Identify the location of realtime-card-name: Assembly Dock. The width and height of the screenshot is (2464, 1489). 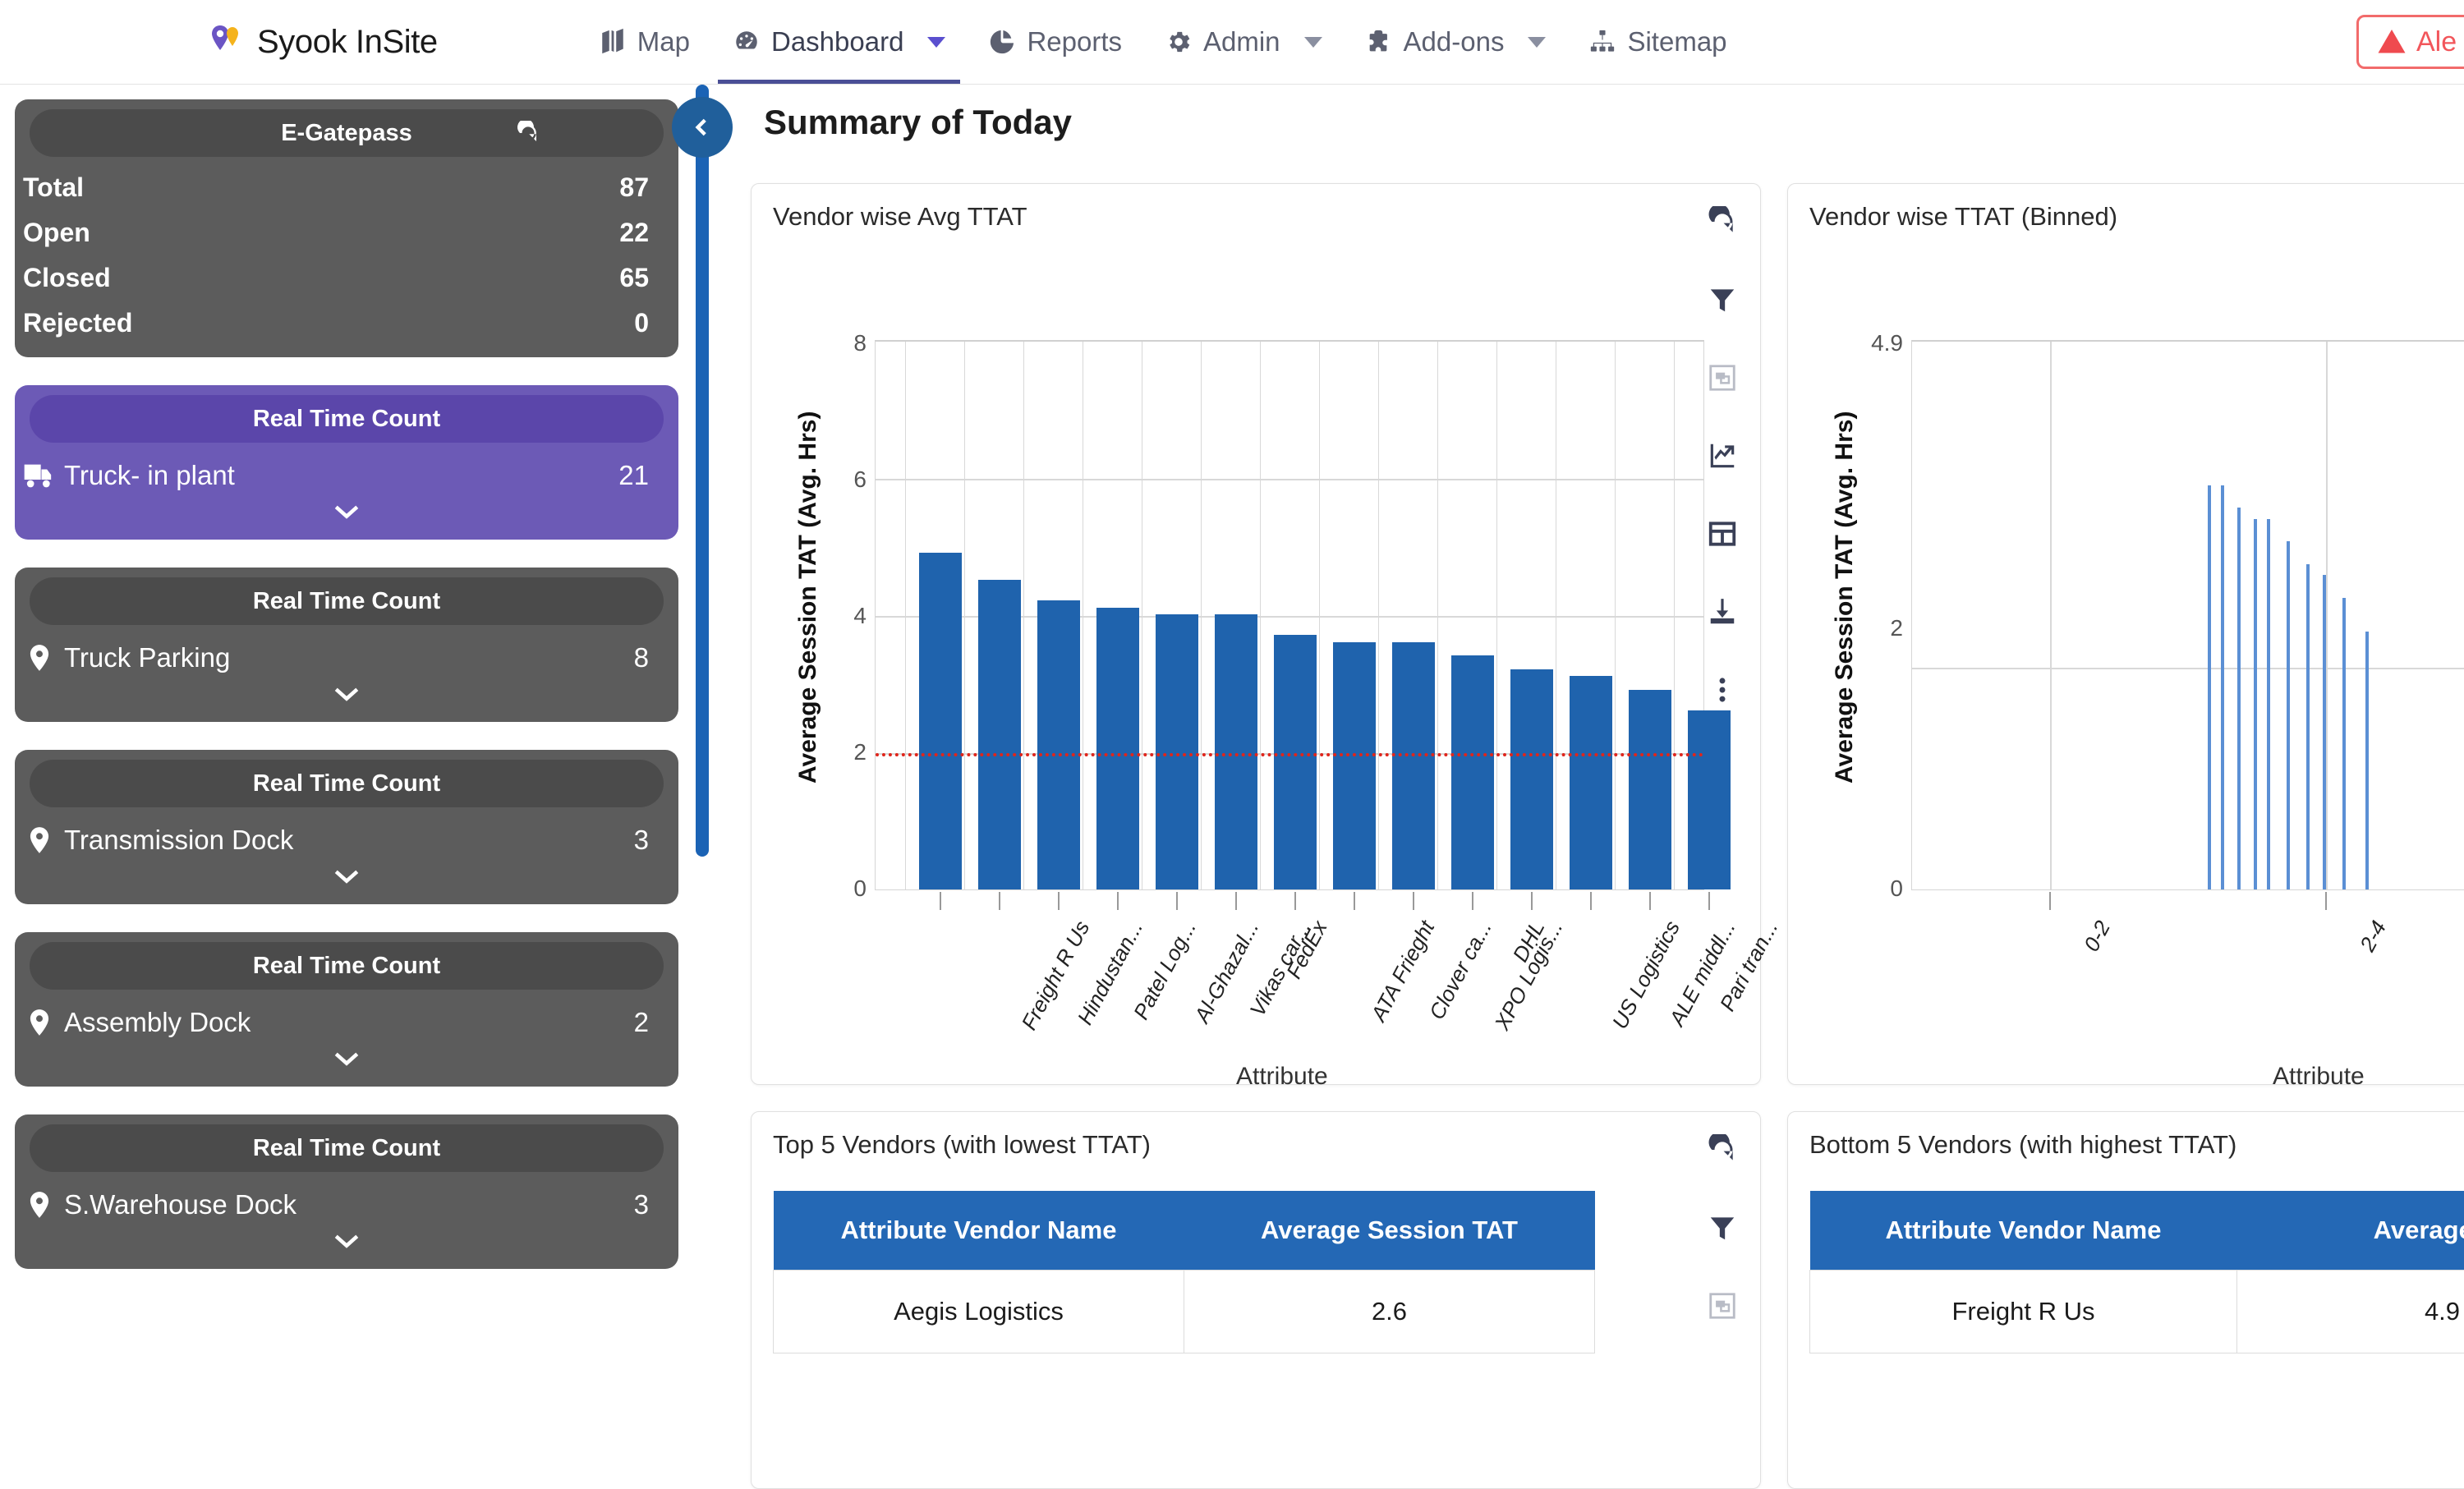
(157, 1022).